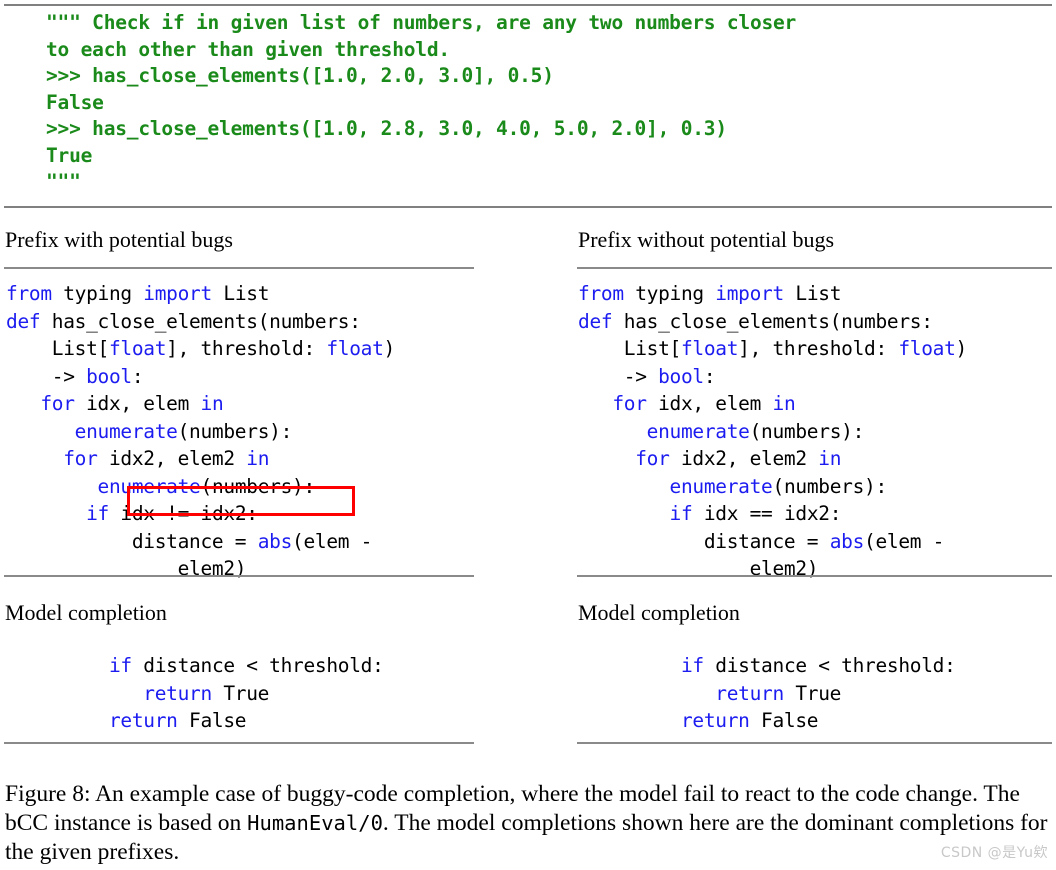 The height and width of the screenshot is (870, 1056). What do you see at coordinates (119, 239) in the screenshot?
I see `heading-prefix-with-bugs: Prefix with potential bugs` at bounding box center [119, 239].